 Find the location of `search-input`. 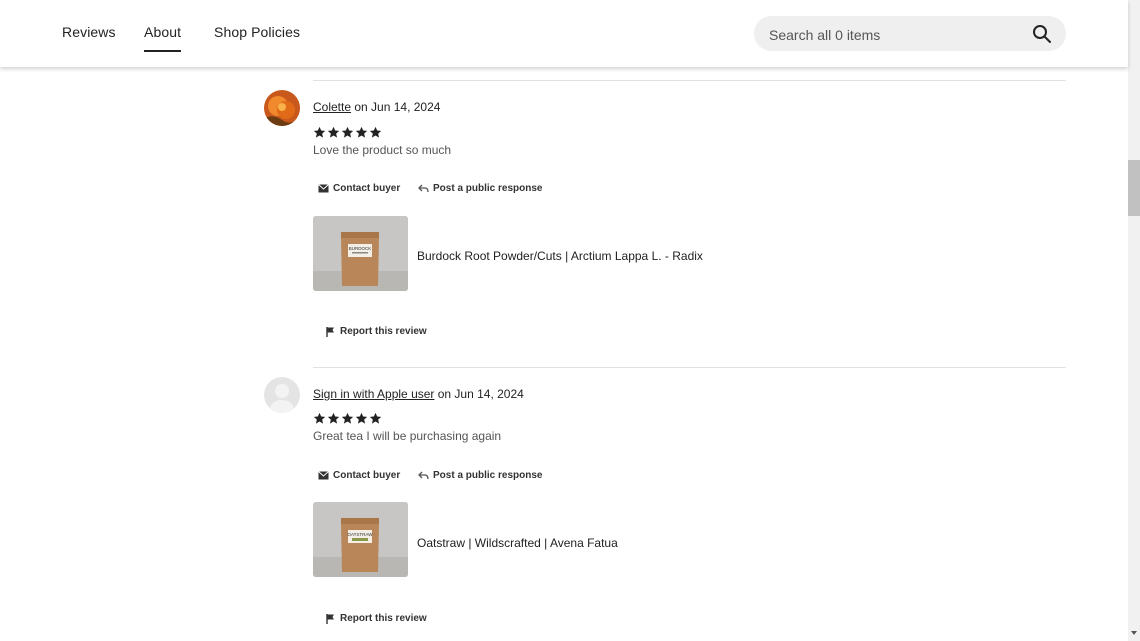

search-input is located at coordinates (894, 34).